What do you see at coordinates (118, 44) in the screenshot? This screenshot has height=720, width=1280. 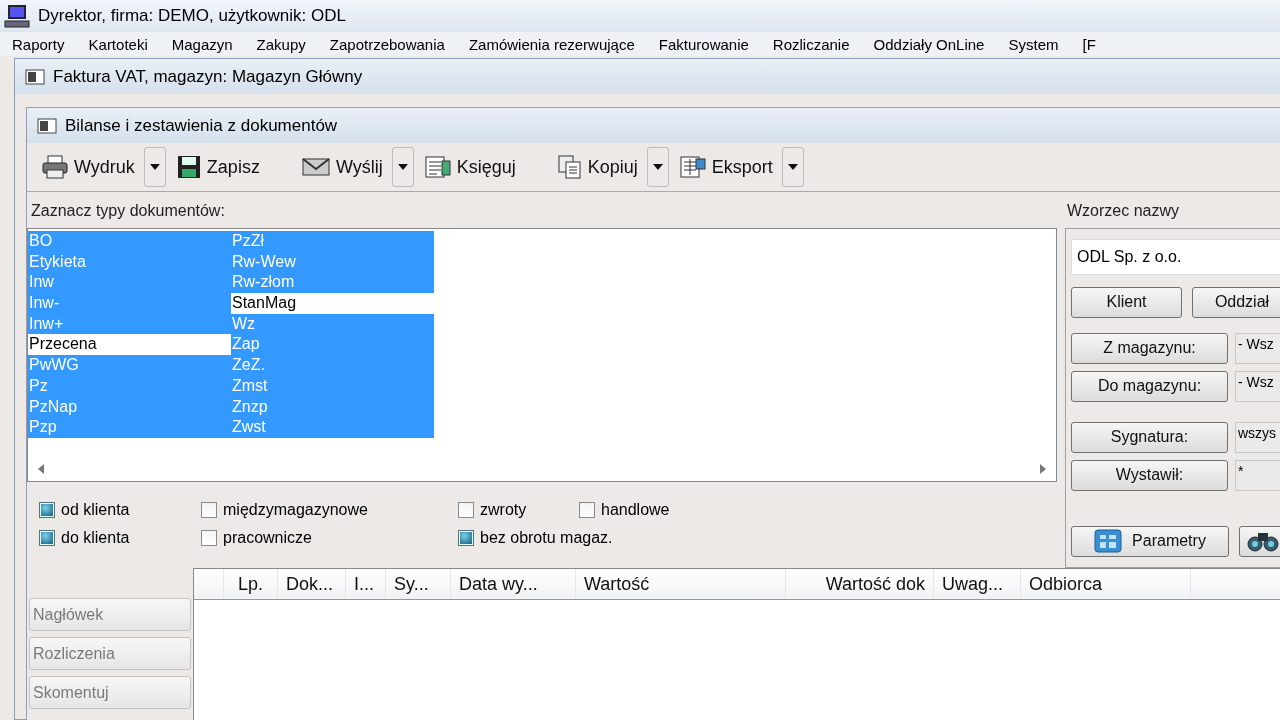 I see `menu-item: Kartoteki` at bounding box center [118, 44].